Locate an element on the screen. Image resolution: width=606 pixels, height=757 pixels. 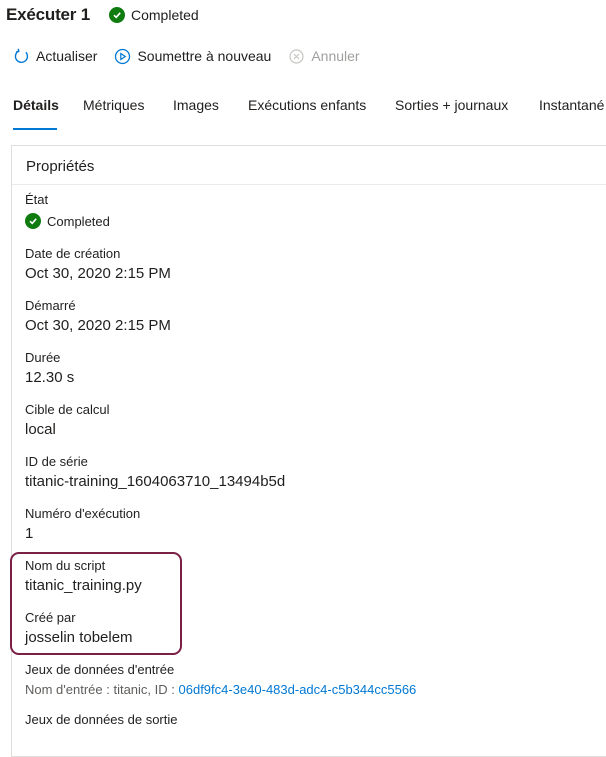
run-status: Completed is located at coordinates (154, 15).